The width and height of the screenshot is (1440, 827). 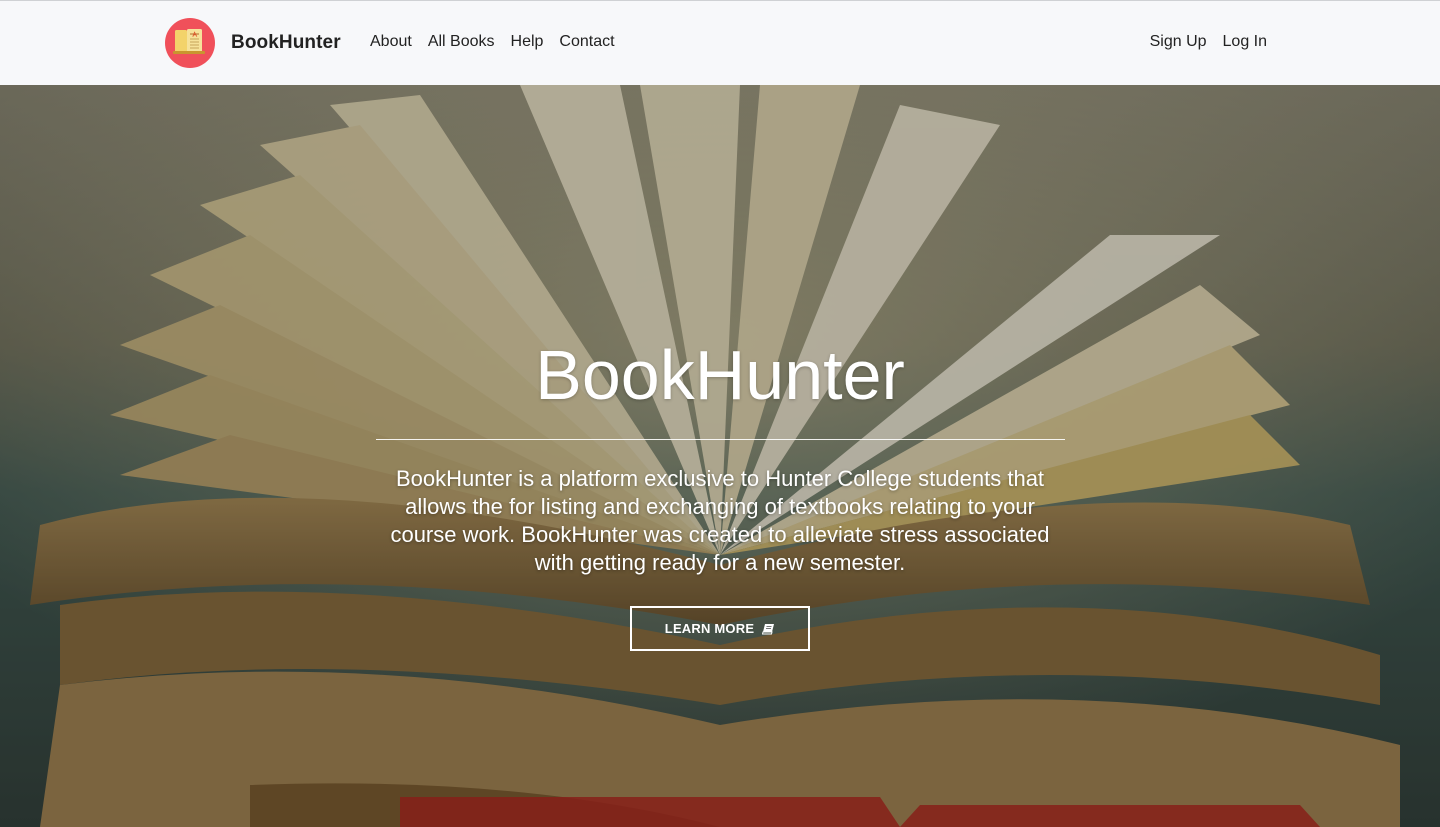 I want to click on brand-name: BookHunter, so click(x=286, y=42).